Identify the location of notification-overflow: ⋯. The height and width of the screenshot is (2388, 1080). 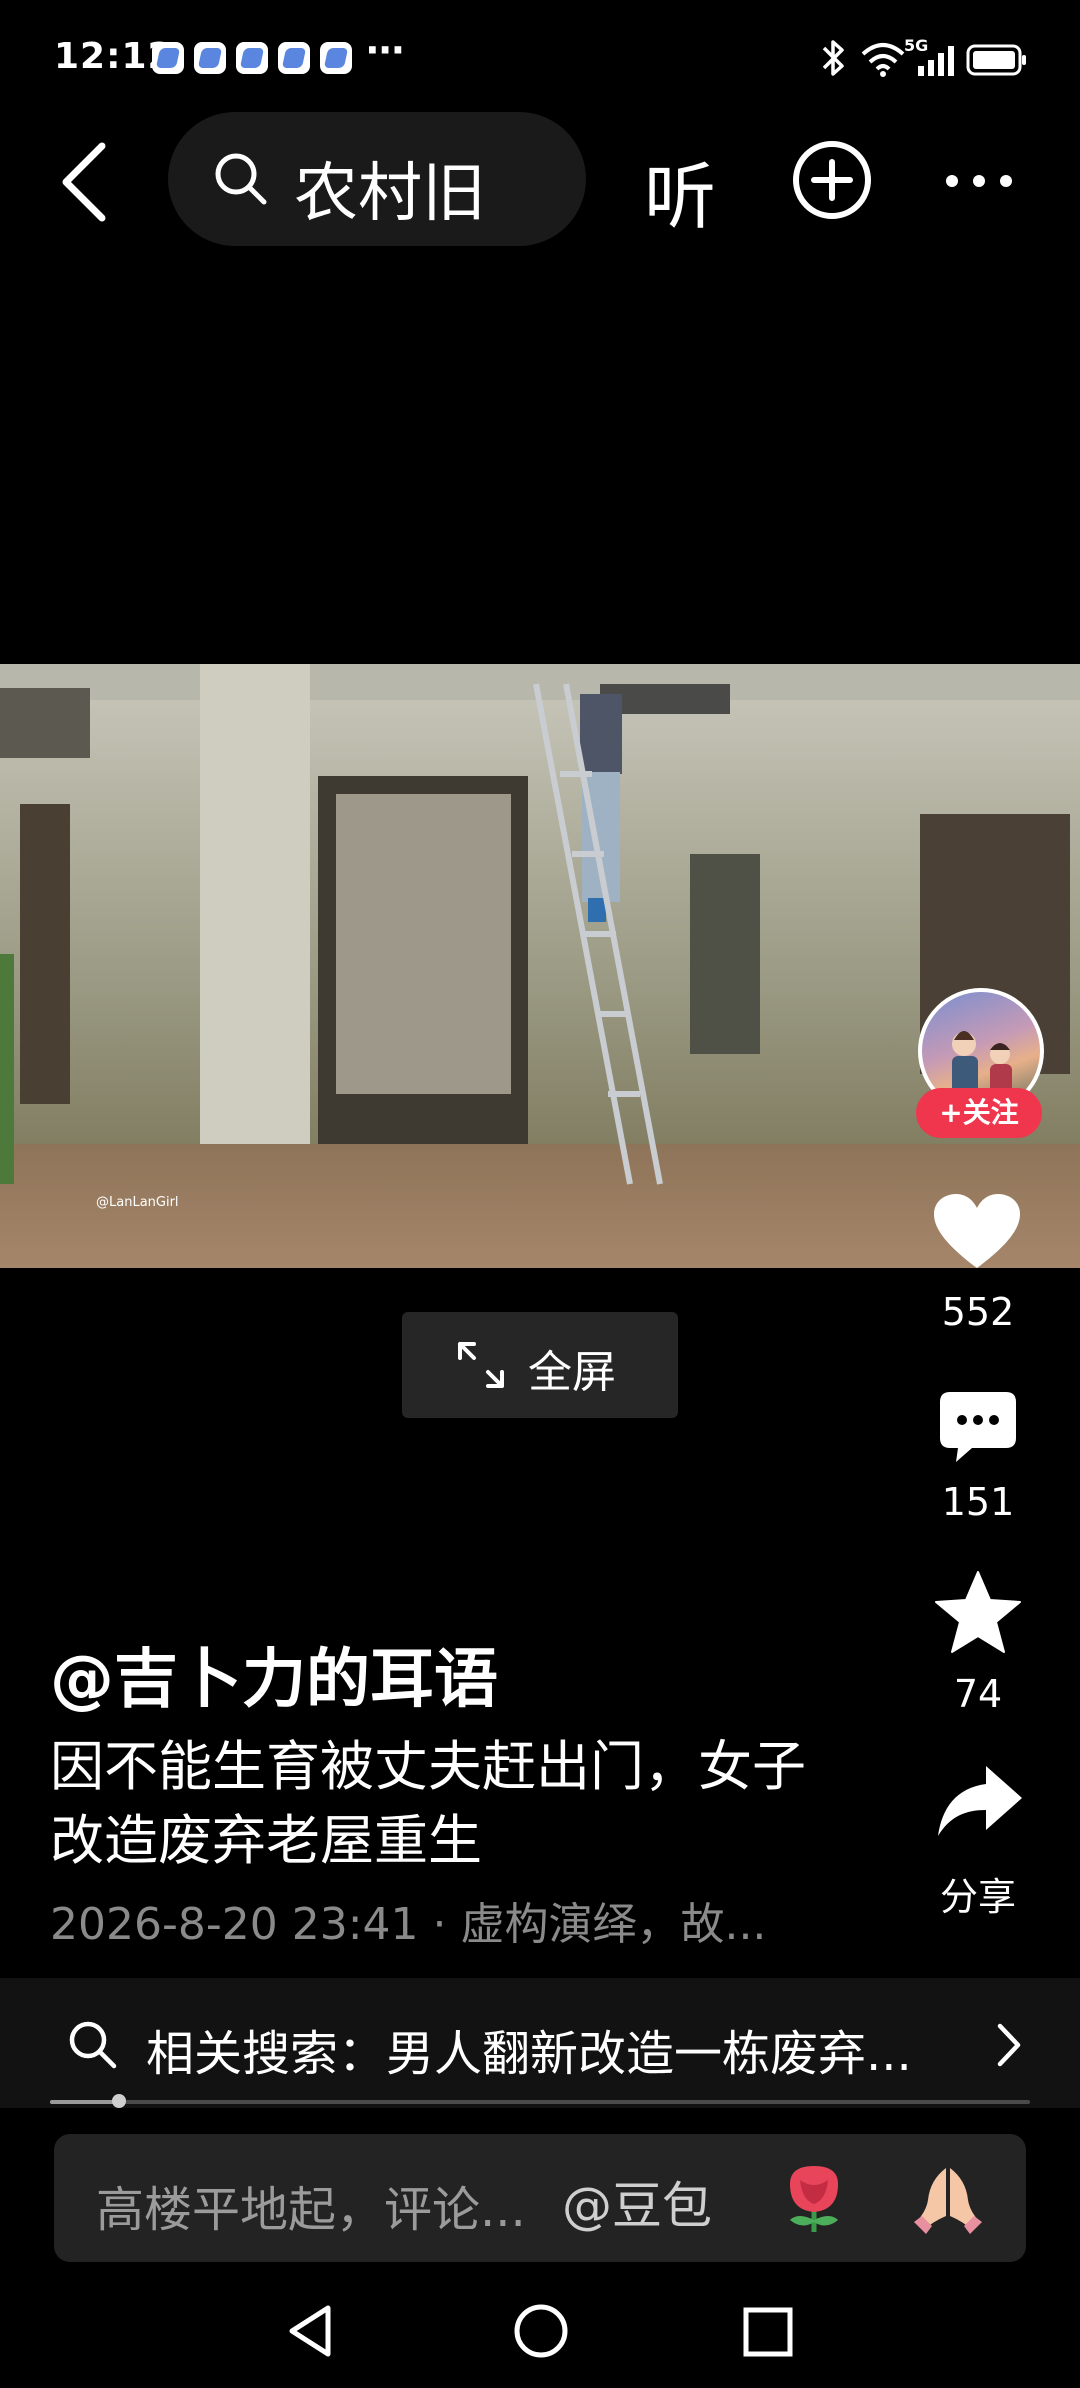
(385, 50).